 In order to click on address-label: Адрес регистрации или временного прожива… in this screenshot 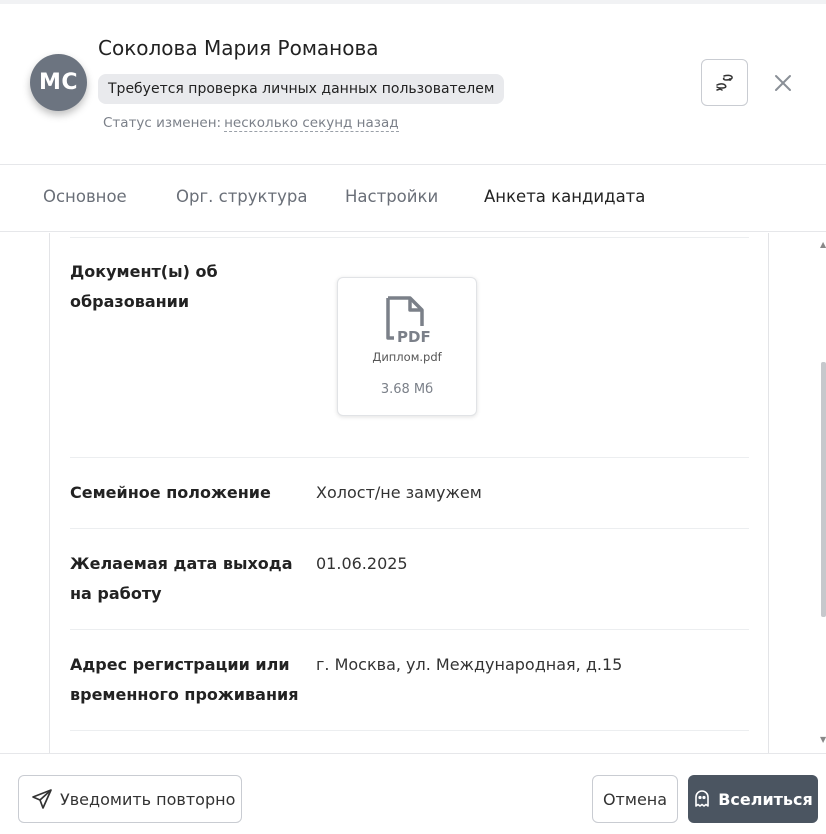, I will do `click(184, 679)`.